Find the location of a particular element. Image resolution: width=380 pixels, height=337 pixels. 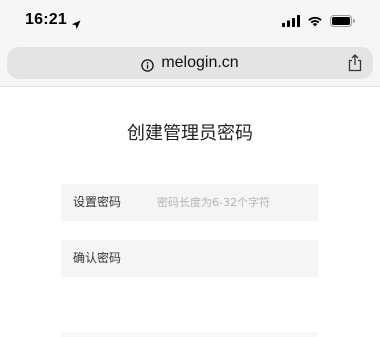

address-bar: melogin.cn is located at coordinates (190, 63).